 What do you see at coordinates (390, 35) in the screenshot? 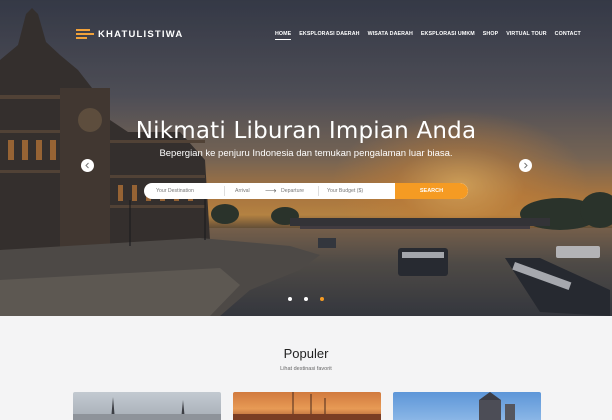
I see `nav-item-wisata-daerah: WISATA DAERAH` at bounding box center [390, 35].